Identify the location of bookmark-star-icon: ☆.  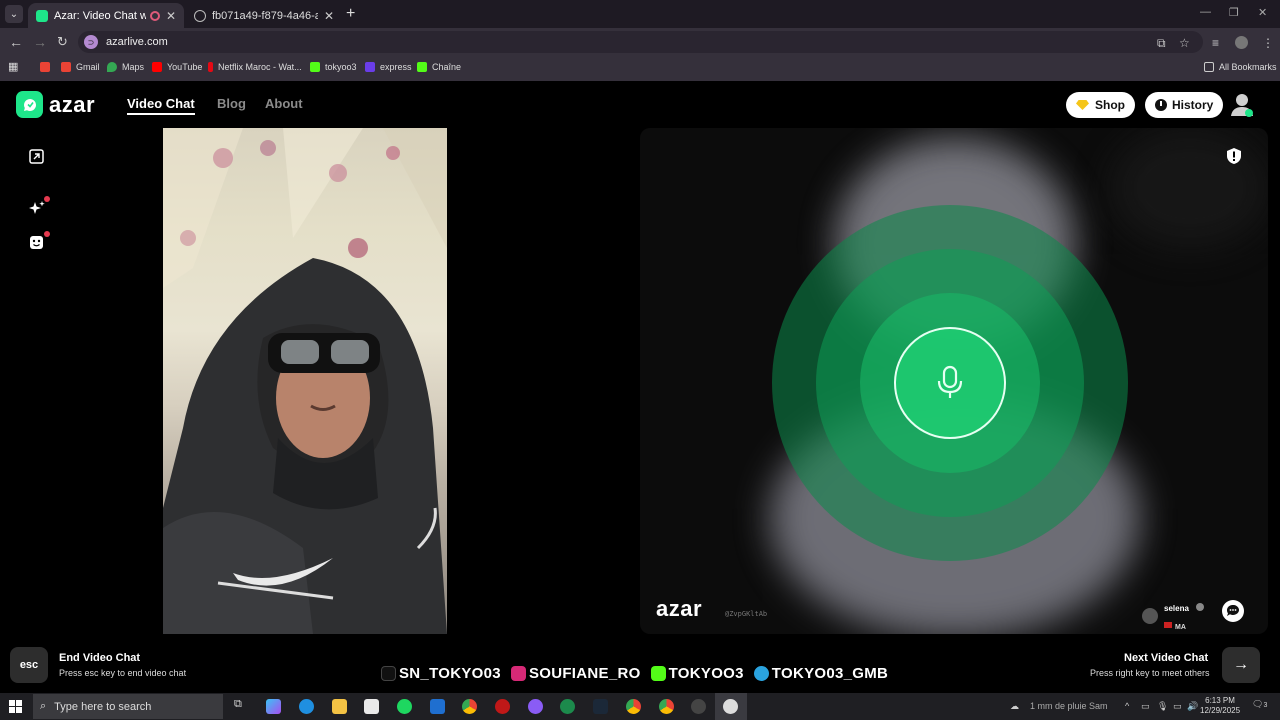
(1184, 43).